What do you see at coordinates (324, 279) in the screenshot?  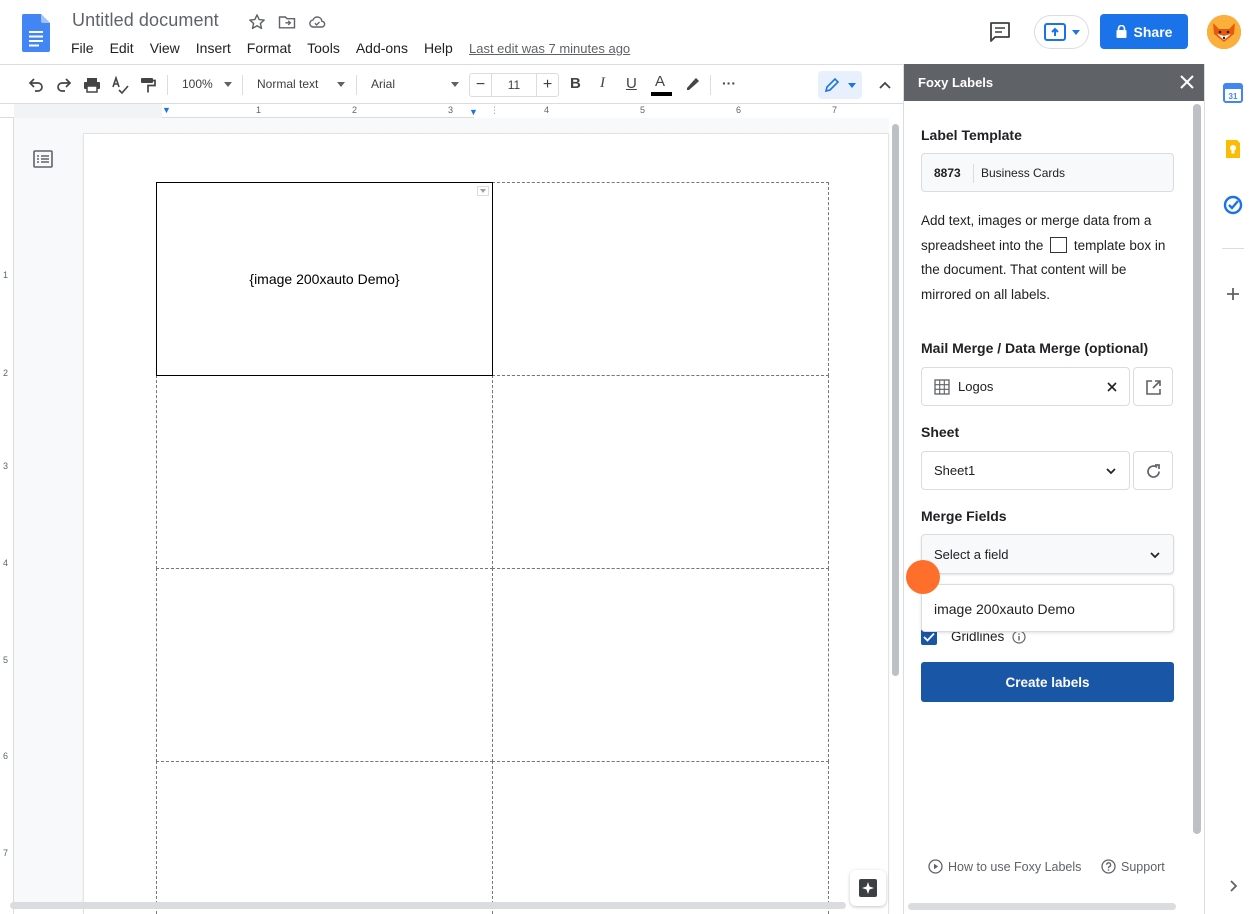 I see `template-label-cell: {image 200xauto Demo}` at bounding box center [324, 279].